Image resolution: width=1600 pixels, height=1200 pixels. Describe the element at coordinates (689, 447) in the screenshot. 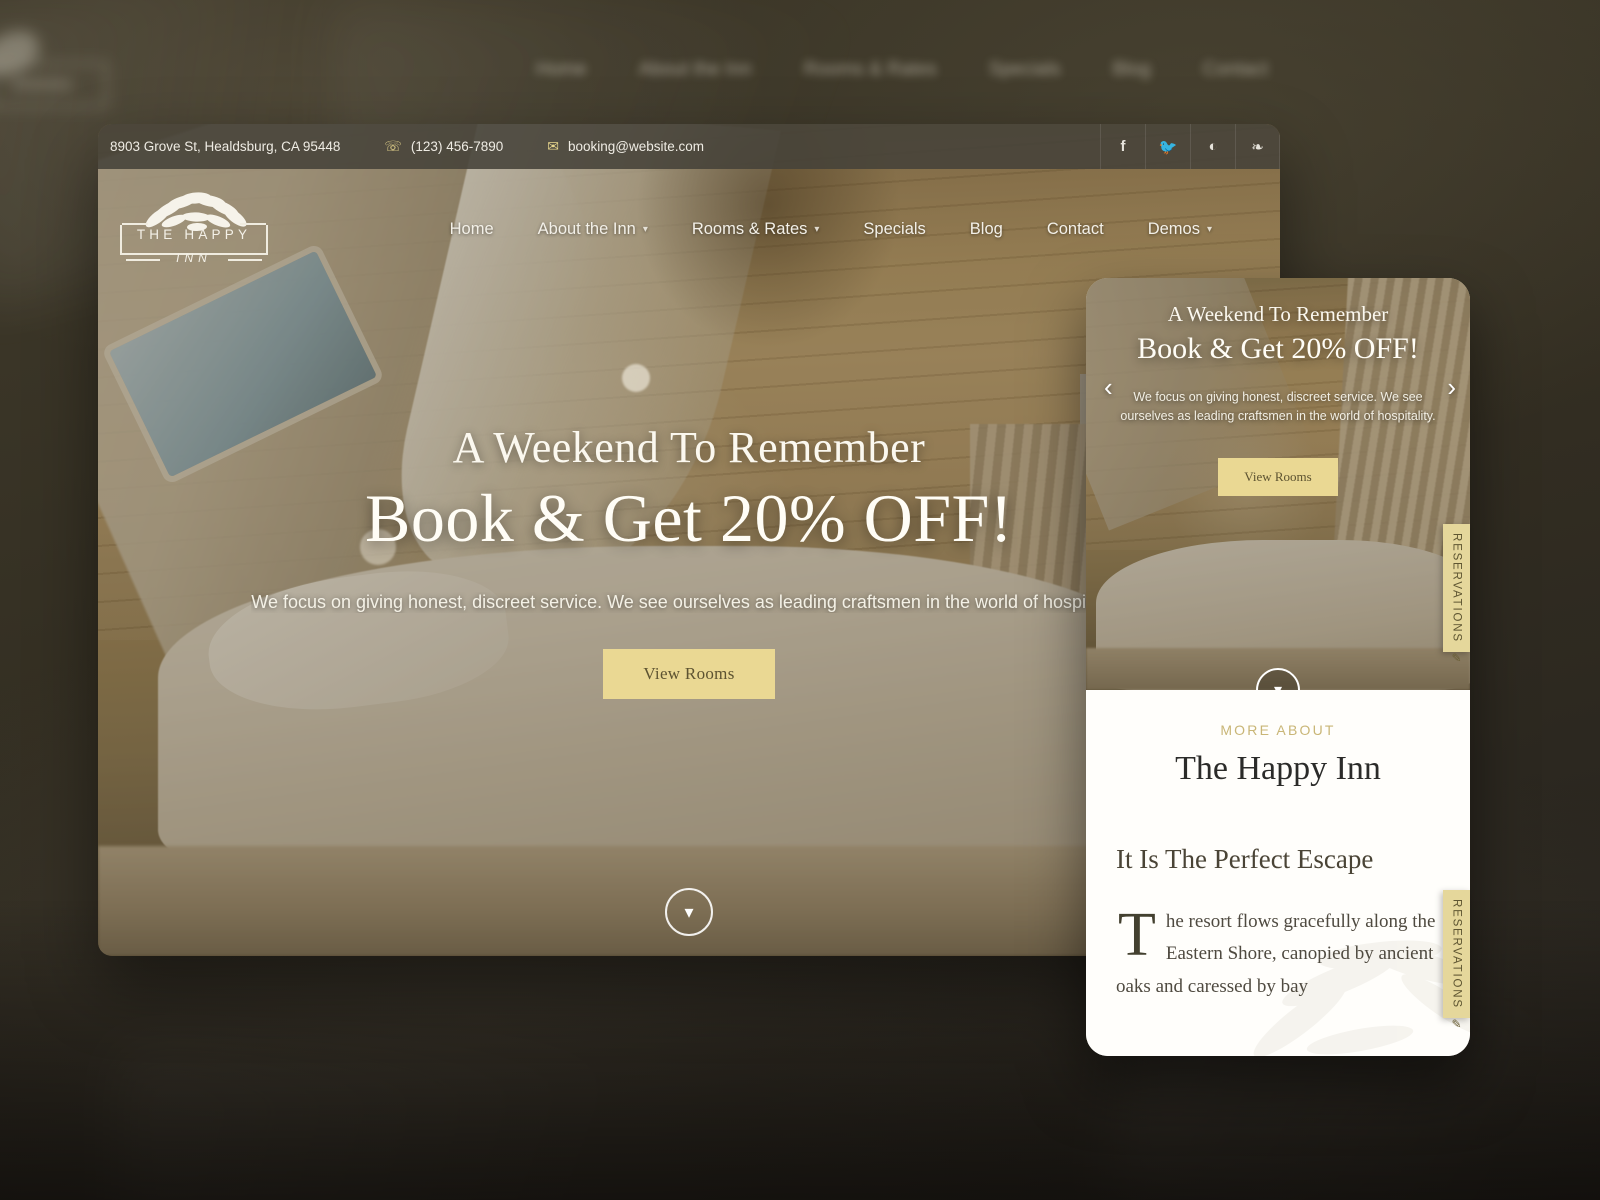

I see `hero-eyebrow: A Weekend To Remember` at that location.